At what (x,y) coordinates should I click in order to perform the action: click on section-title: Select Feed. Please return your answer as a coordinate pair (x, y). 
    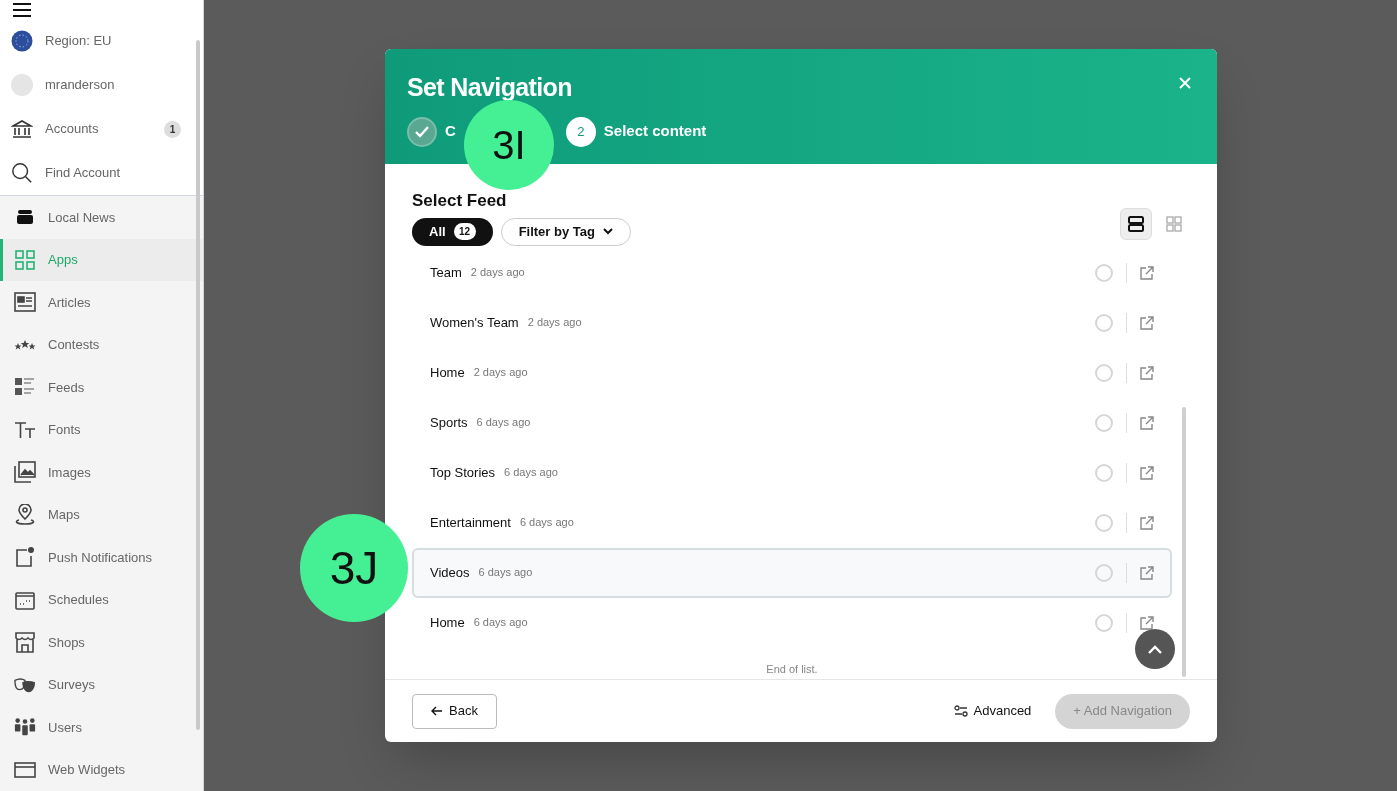
    Looking at the image, I should click on (460, 201).